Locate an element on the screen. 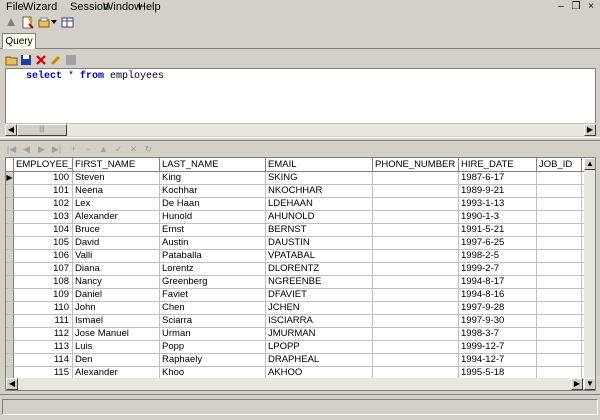 Image resolution: width=600 pixels, height=420 pixels. table-cell: 1997-9-28 is located at coordinates (498, 308).